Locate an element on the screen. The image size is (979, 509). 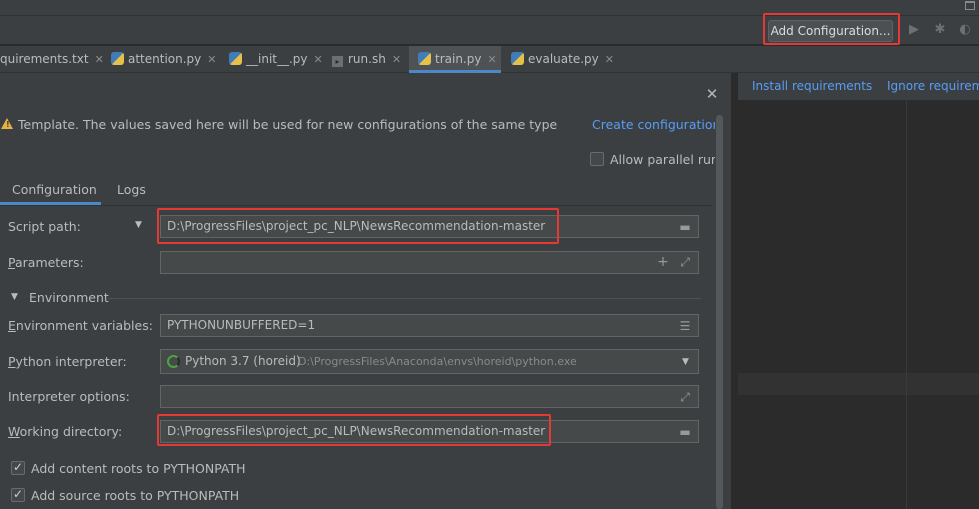
allow-parallel-run-checkbox is located at coordinates (597, 159).